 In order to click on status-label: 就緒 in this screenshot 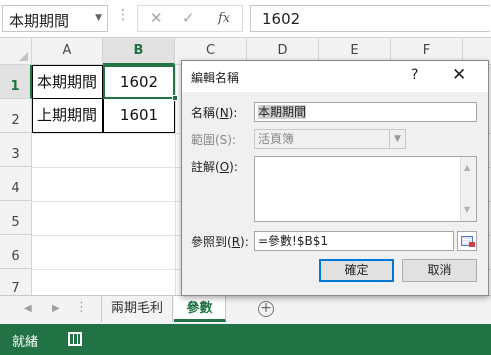, I will do `click(25, 342)`.